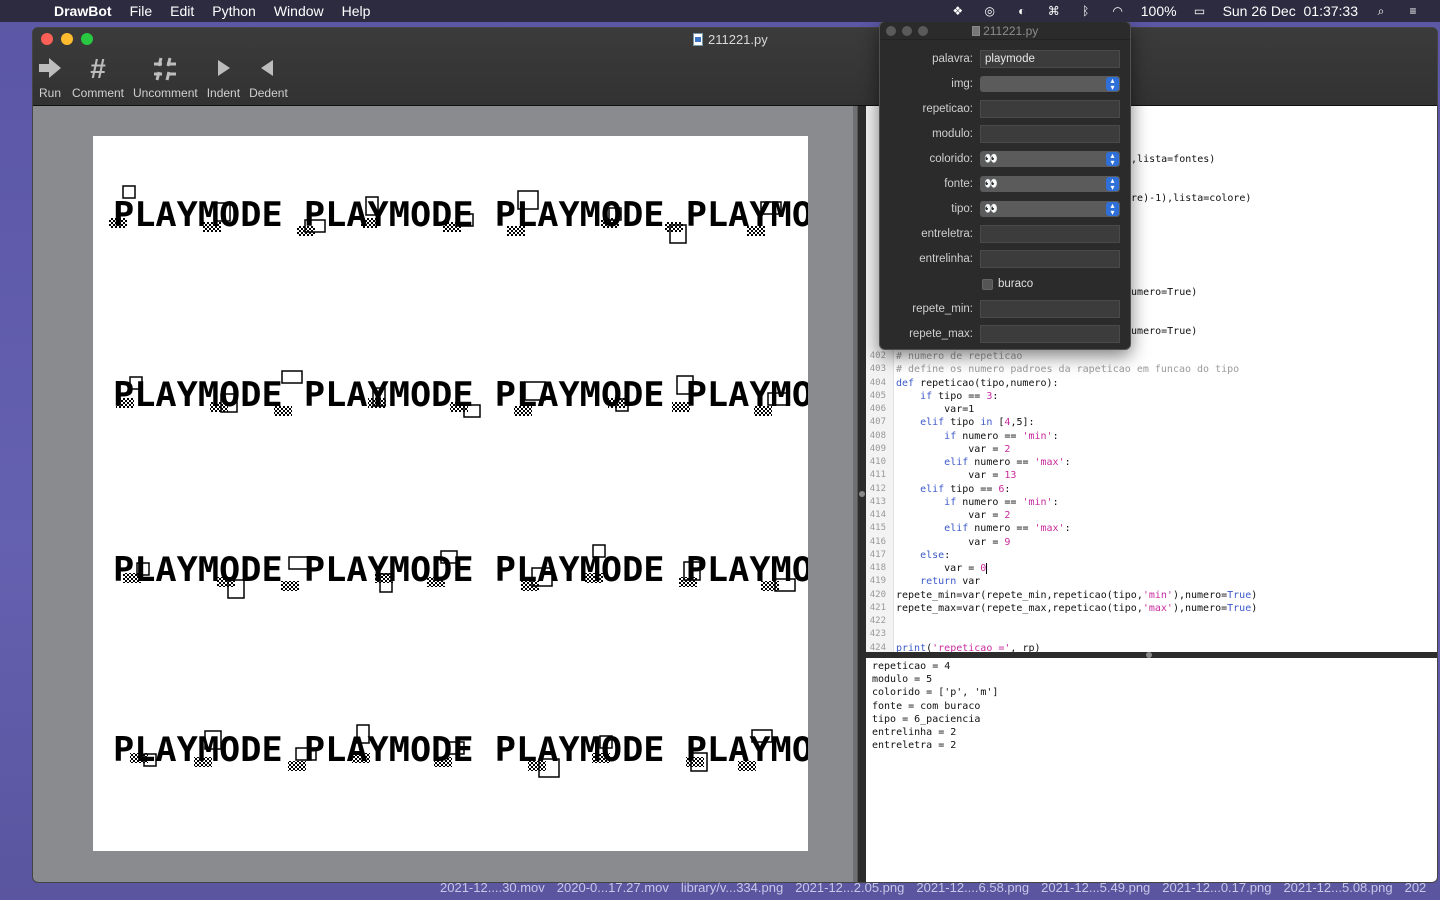 This screenshot has width=1440, height=900. Describe the element at coordinates (962, 209) in the screenshot. I see `tipo-label: tipo:` at that location.